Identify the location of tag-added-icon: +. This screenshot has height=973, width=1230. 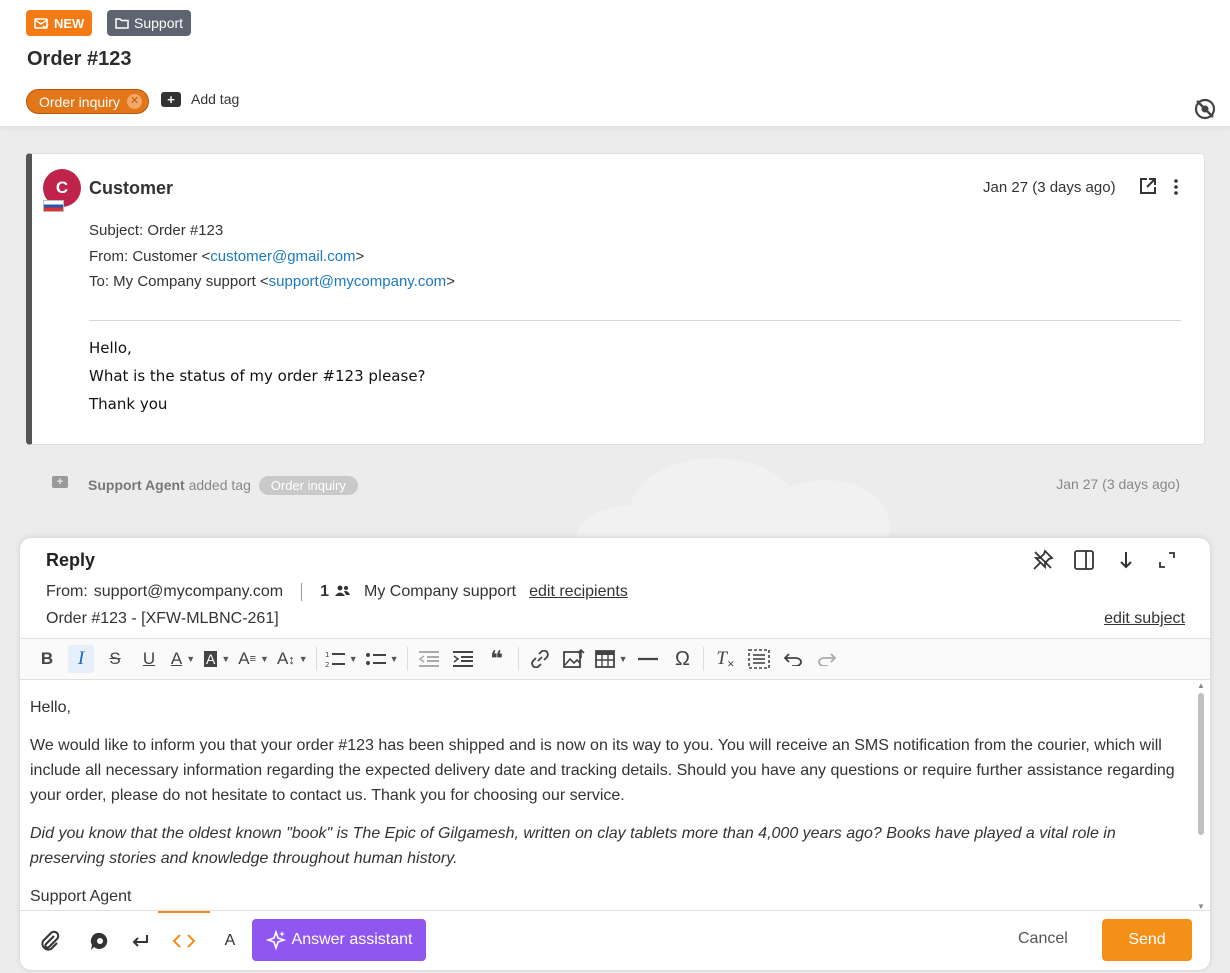
(60, 482).